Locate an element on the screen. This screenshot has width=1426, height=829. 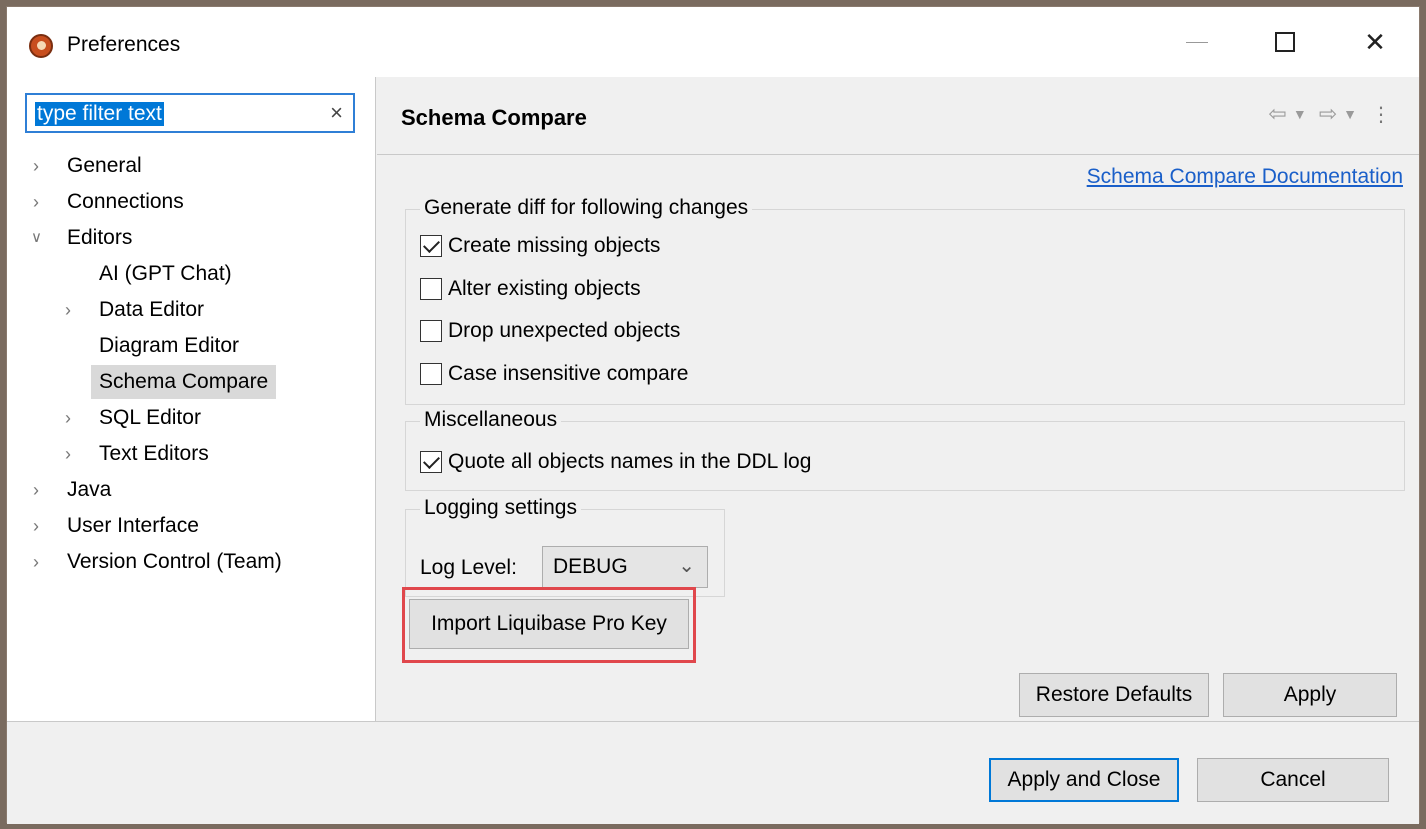
maximize-button is located at coordinates (1285, 42).